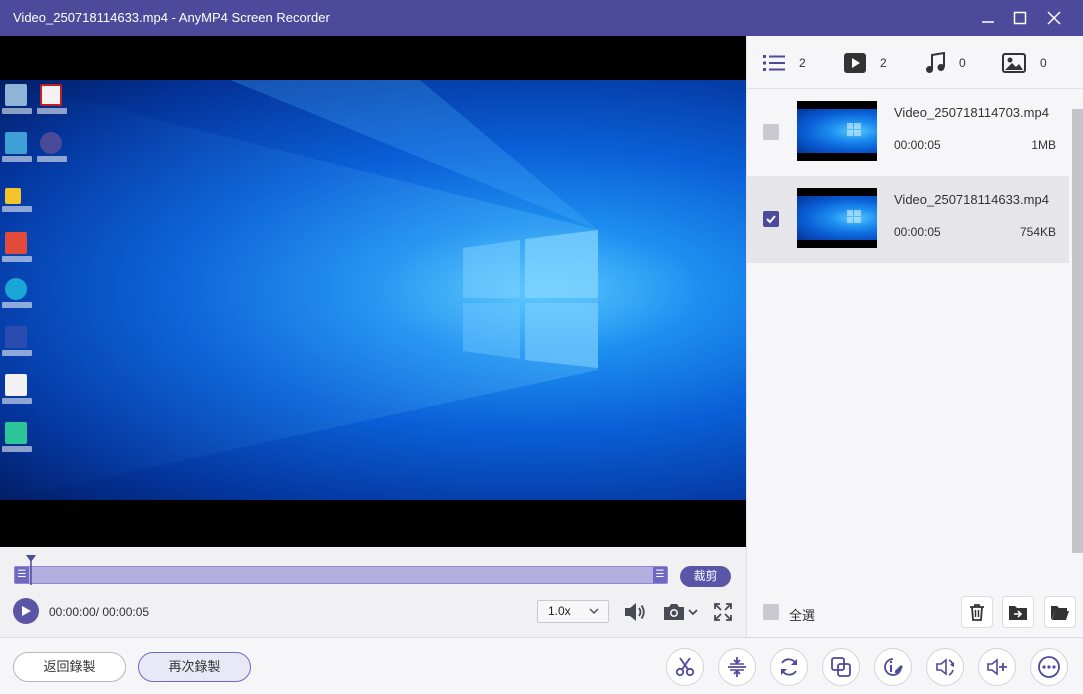 This screenshot has height=694, width=1083. I want to click on play-button, so click(26, 611).